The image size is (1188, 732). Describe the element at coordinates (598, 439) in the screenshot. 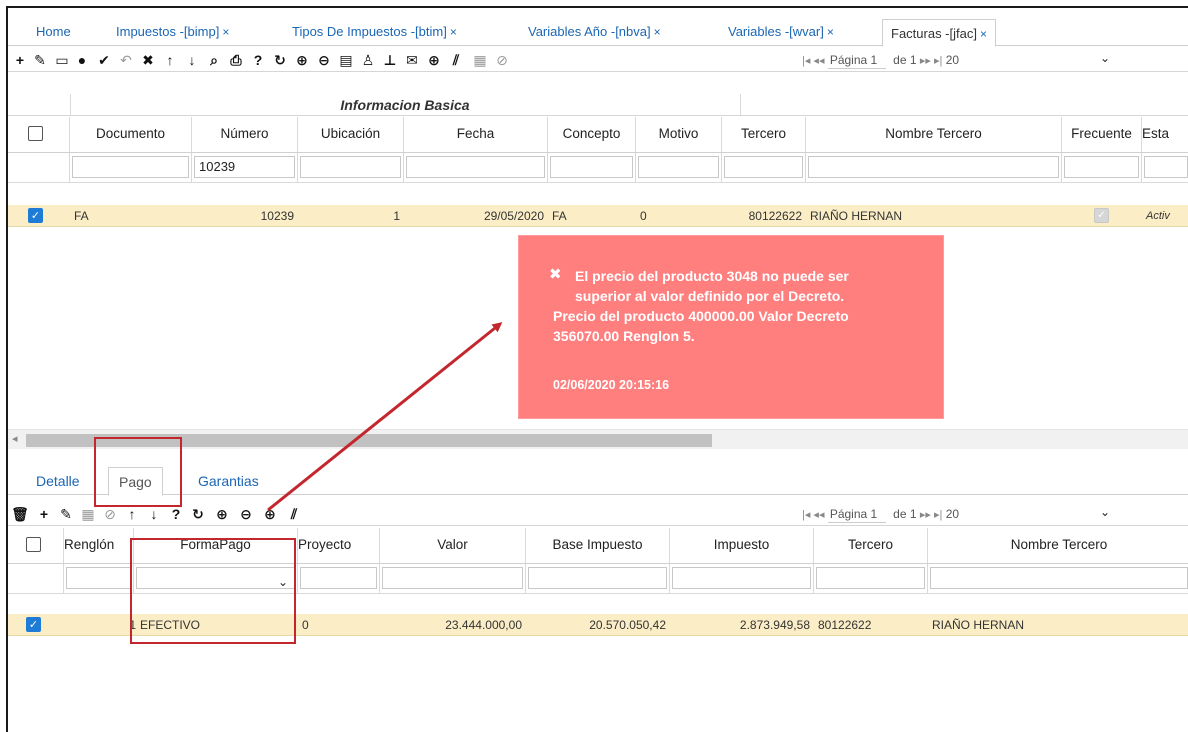

I see `horizontal-scrollbar: ◂` at that location.